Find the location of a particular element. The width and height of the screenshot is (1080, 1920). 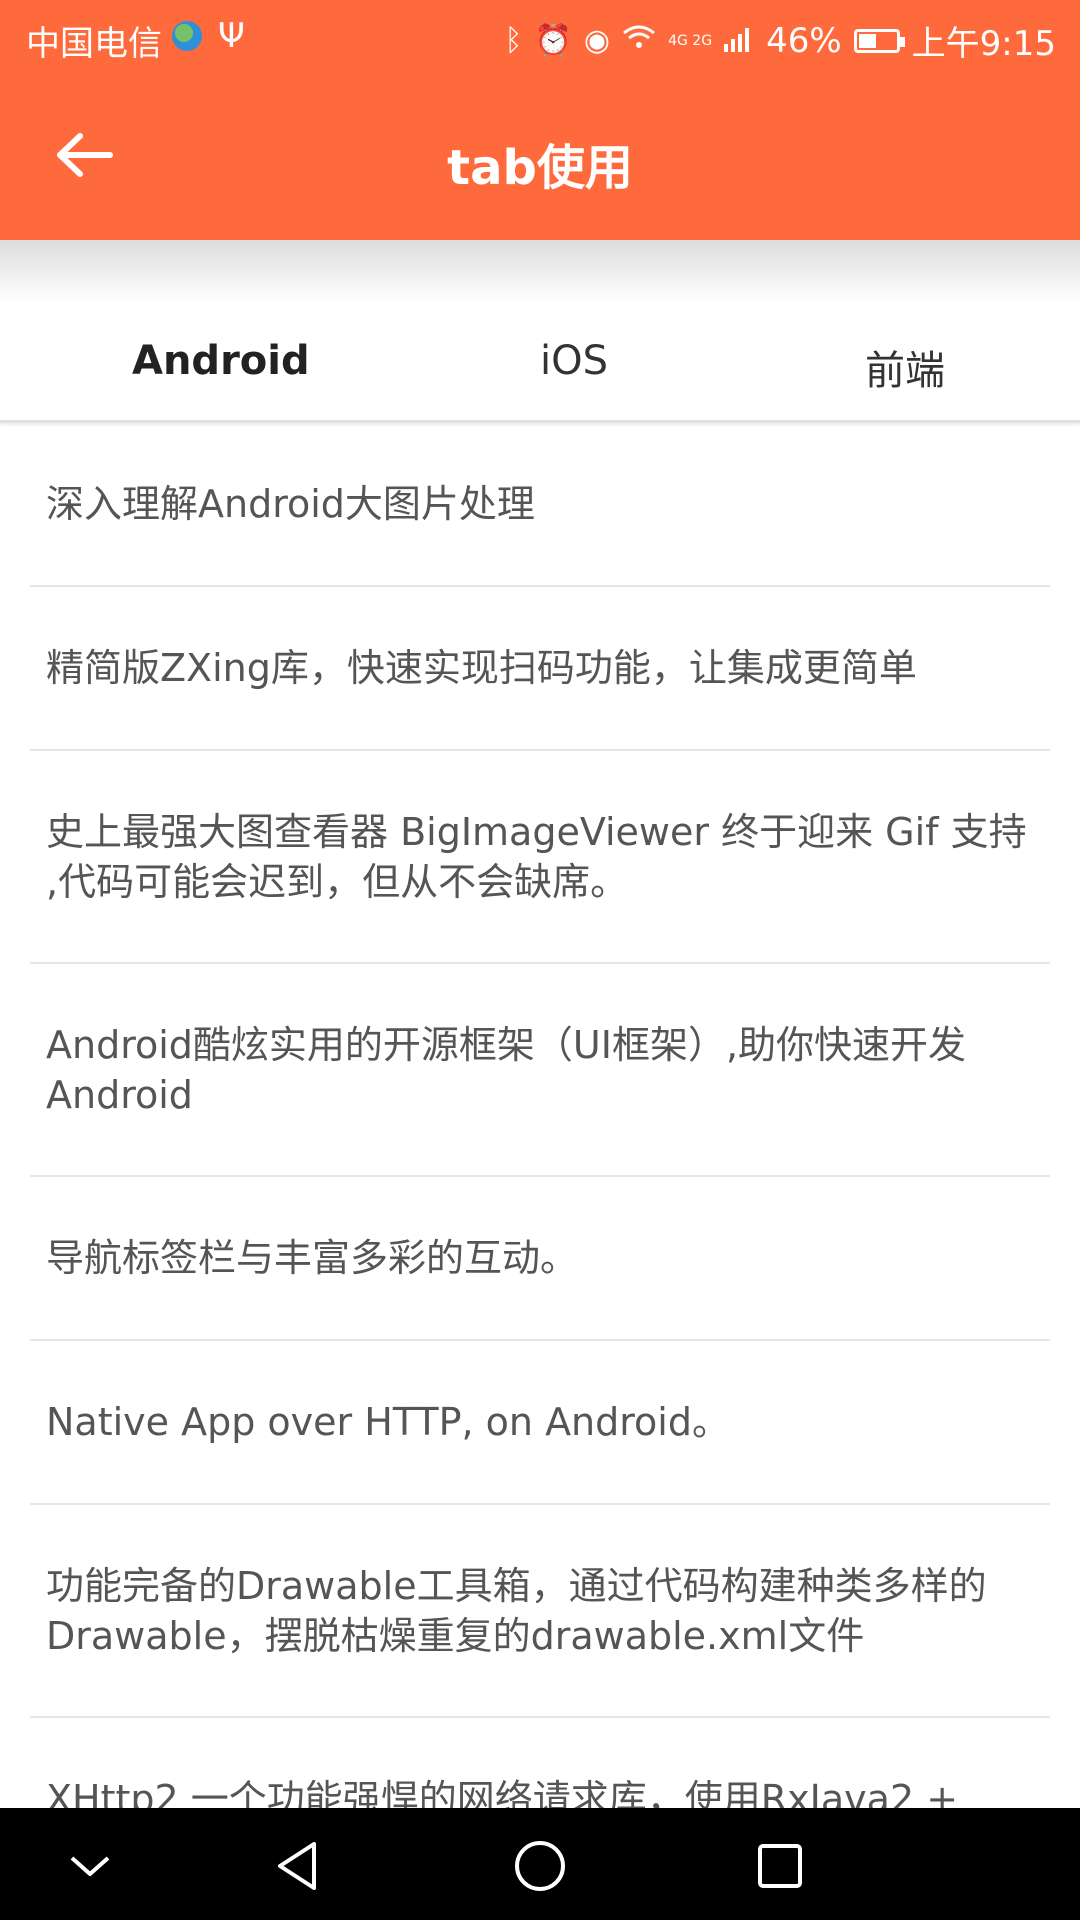

signal-icon is located at coordinates (739, 41).